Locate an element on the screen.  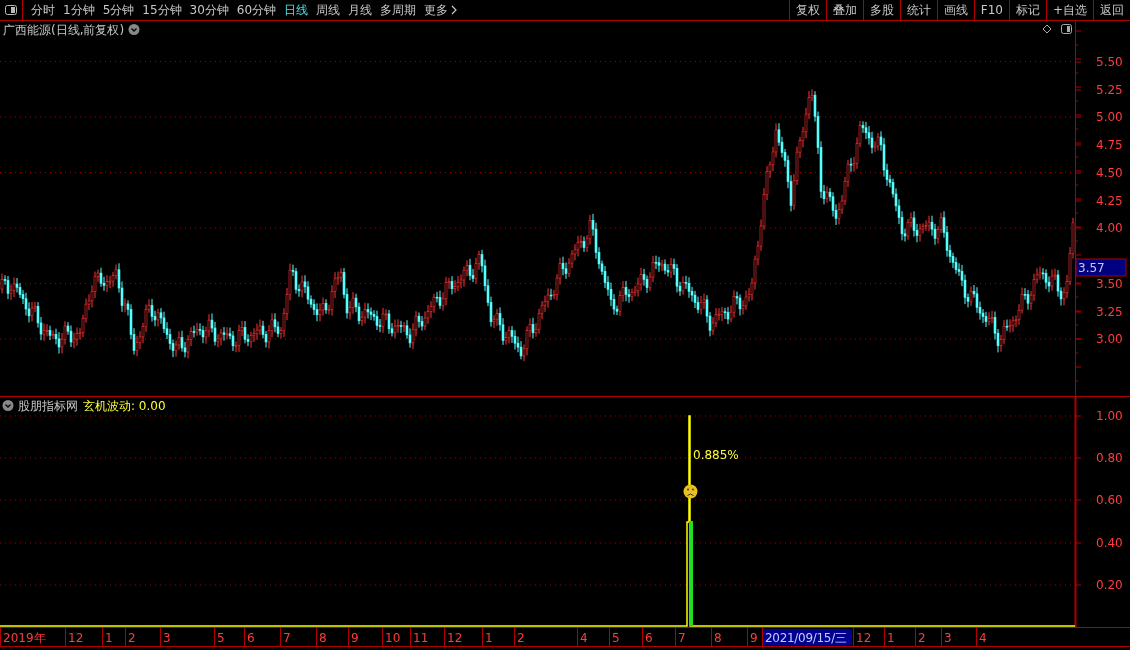
toolbar-button: 多股 is located at coordinates (881, 10).